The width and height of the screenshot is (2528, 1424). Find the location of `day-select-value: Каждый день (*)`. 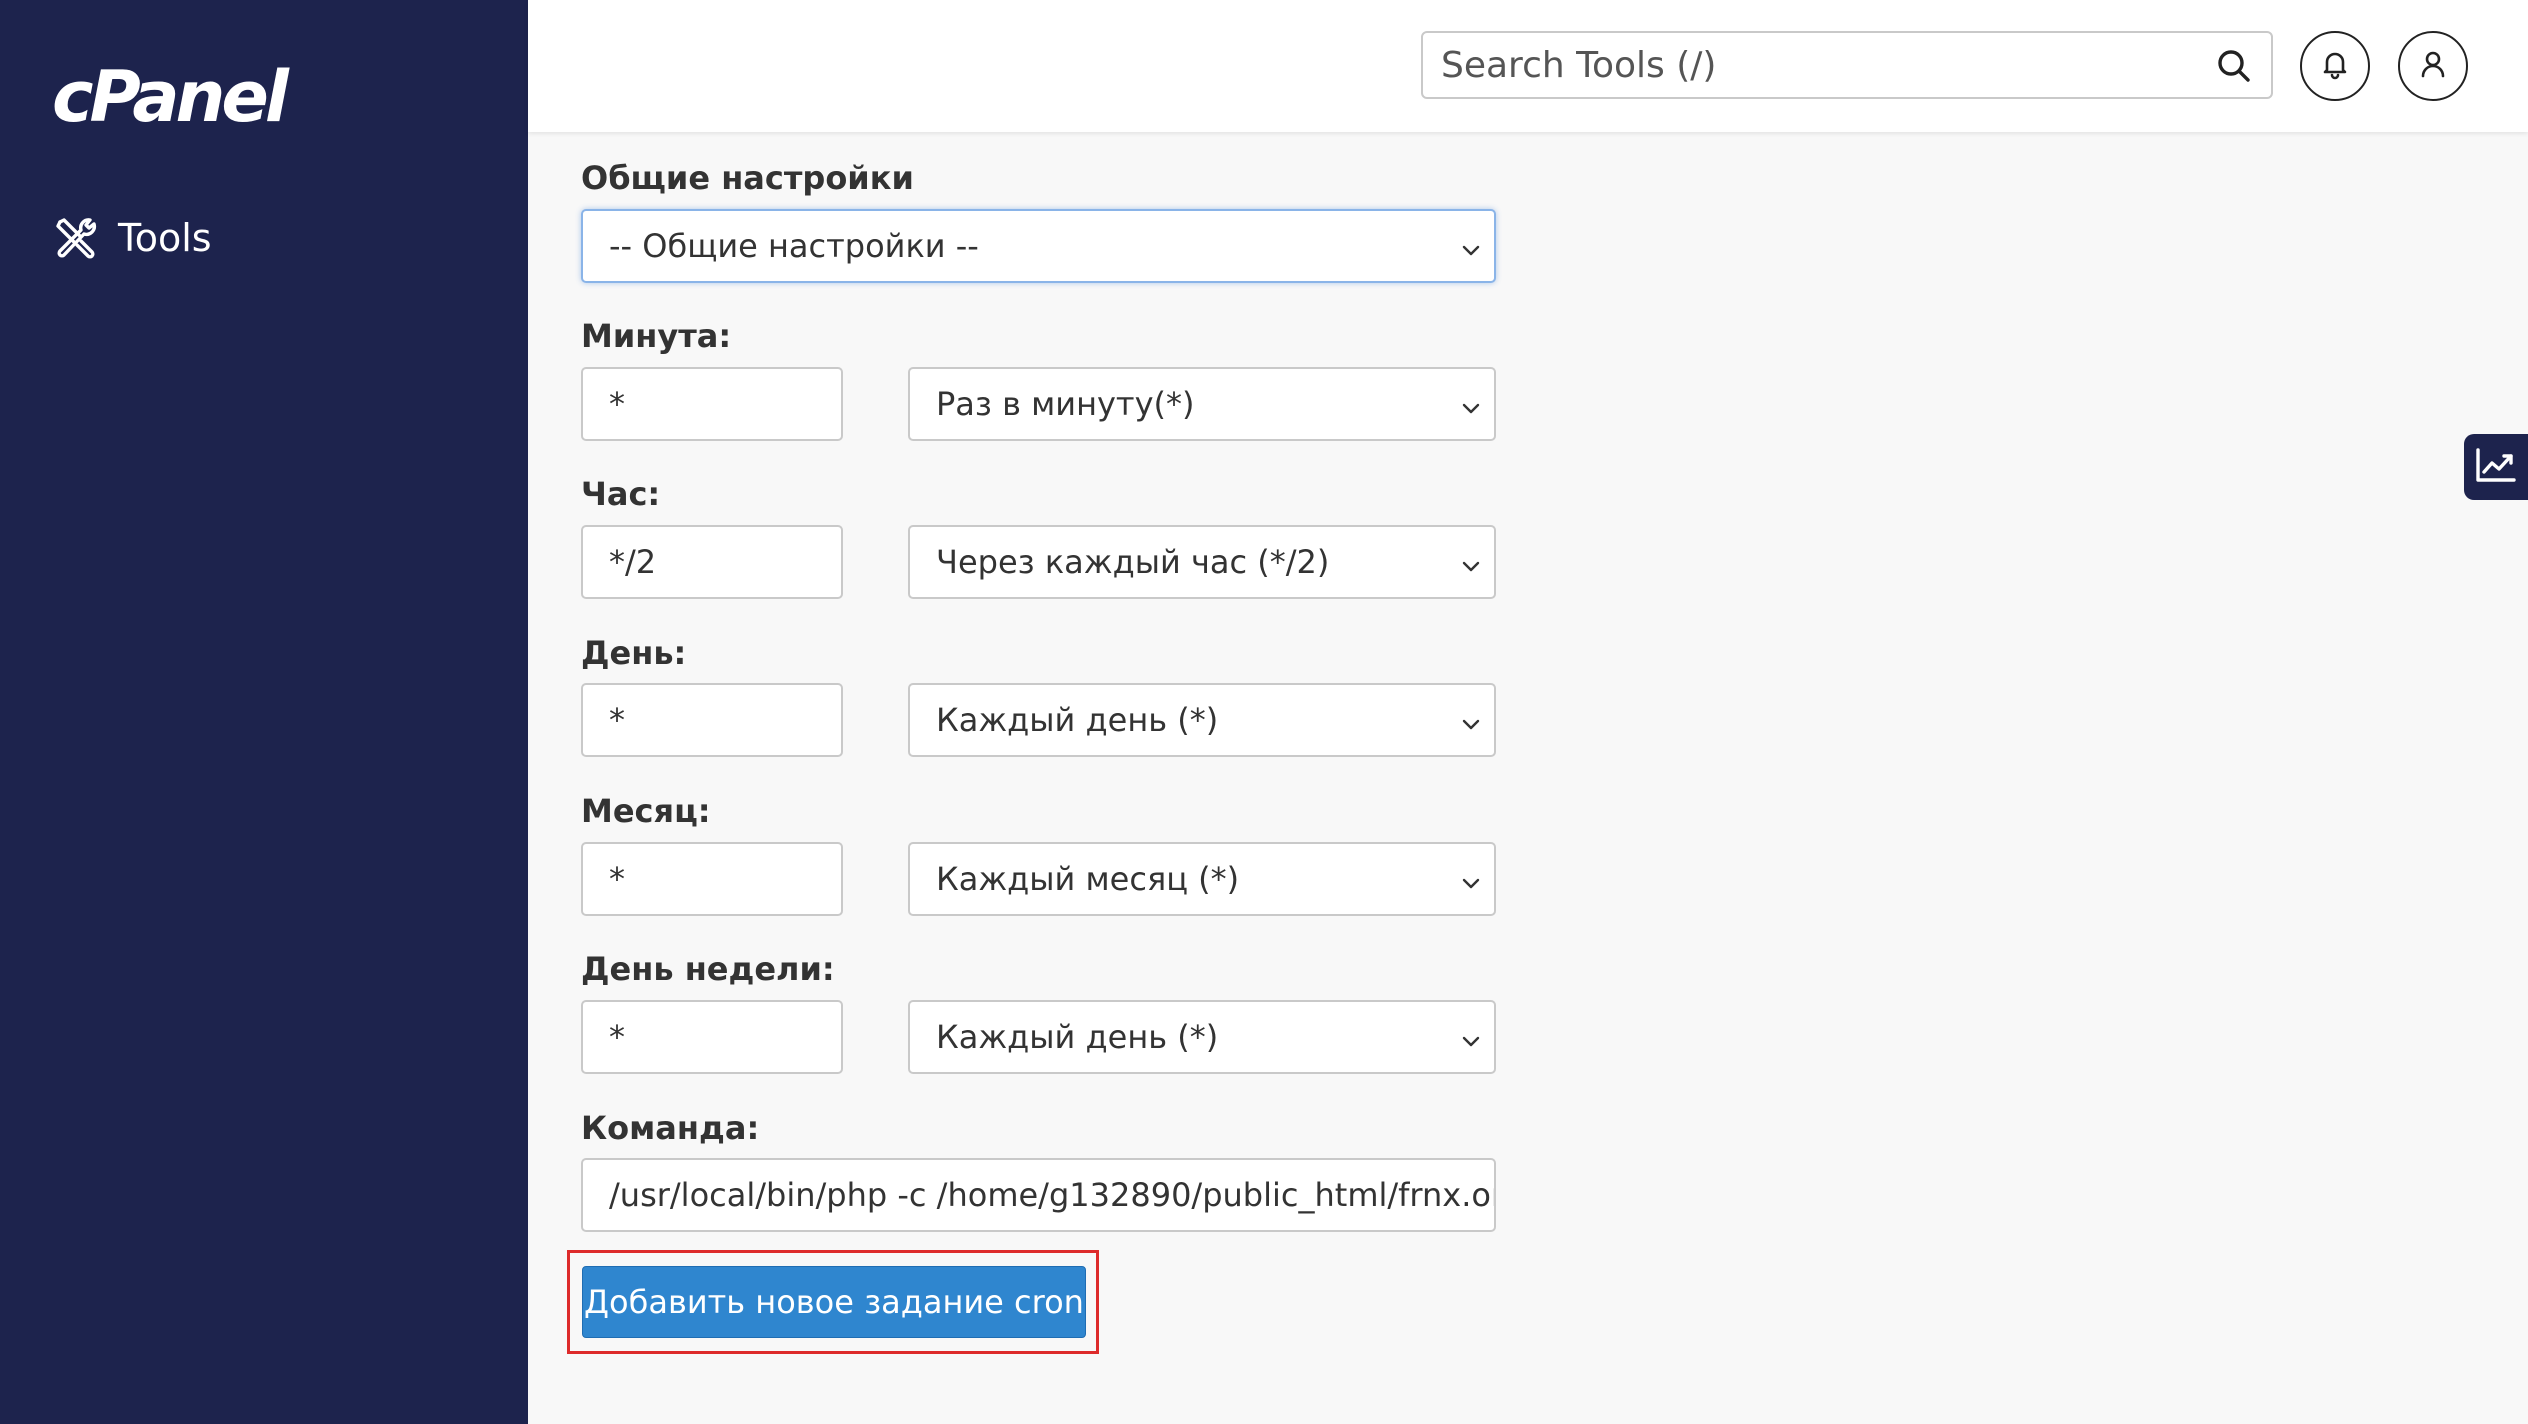

day-select-value: Каждый день (*) is located at coordinates (1077, 720).